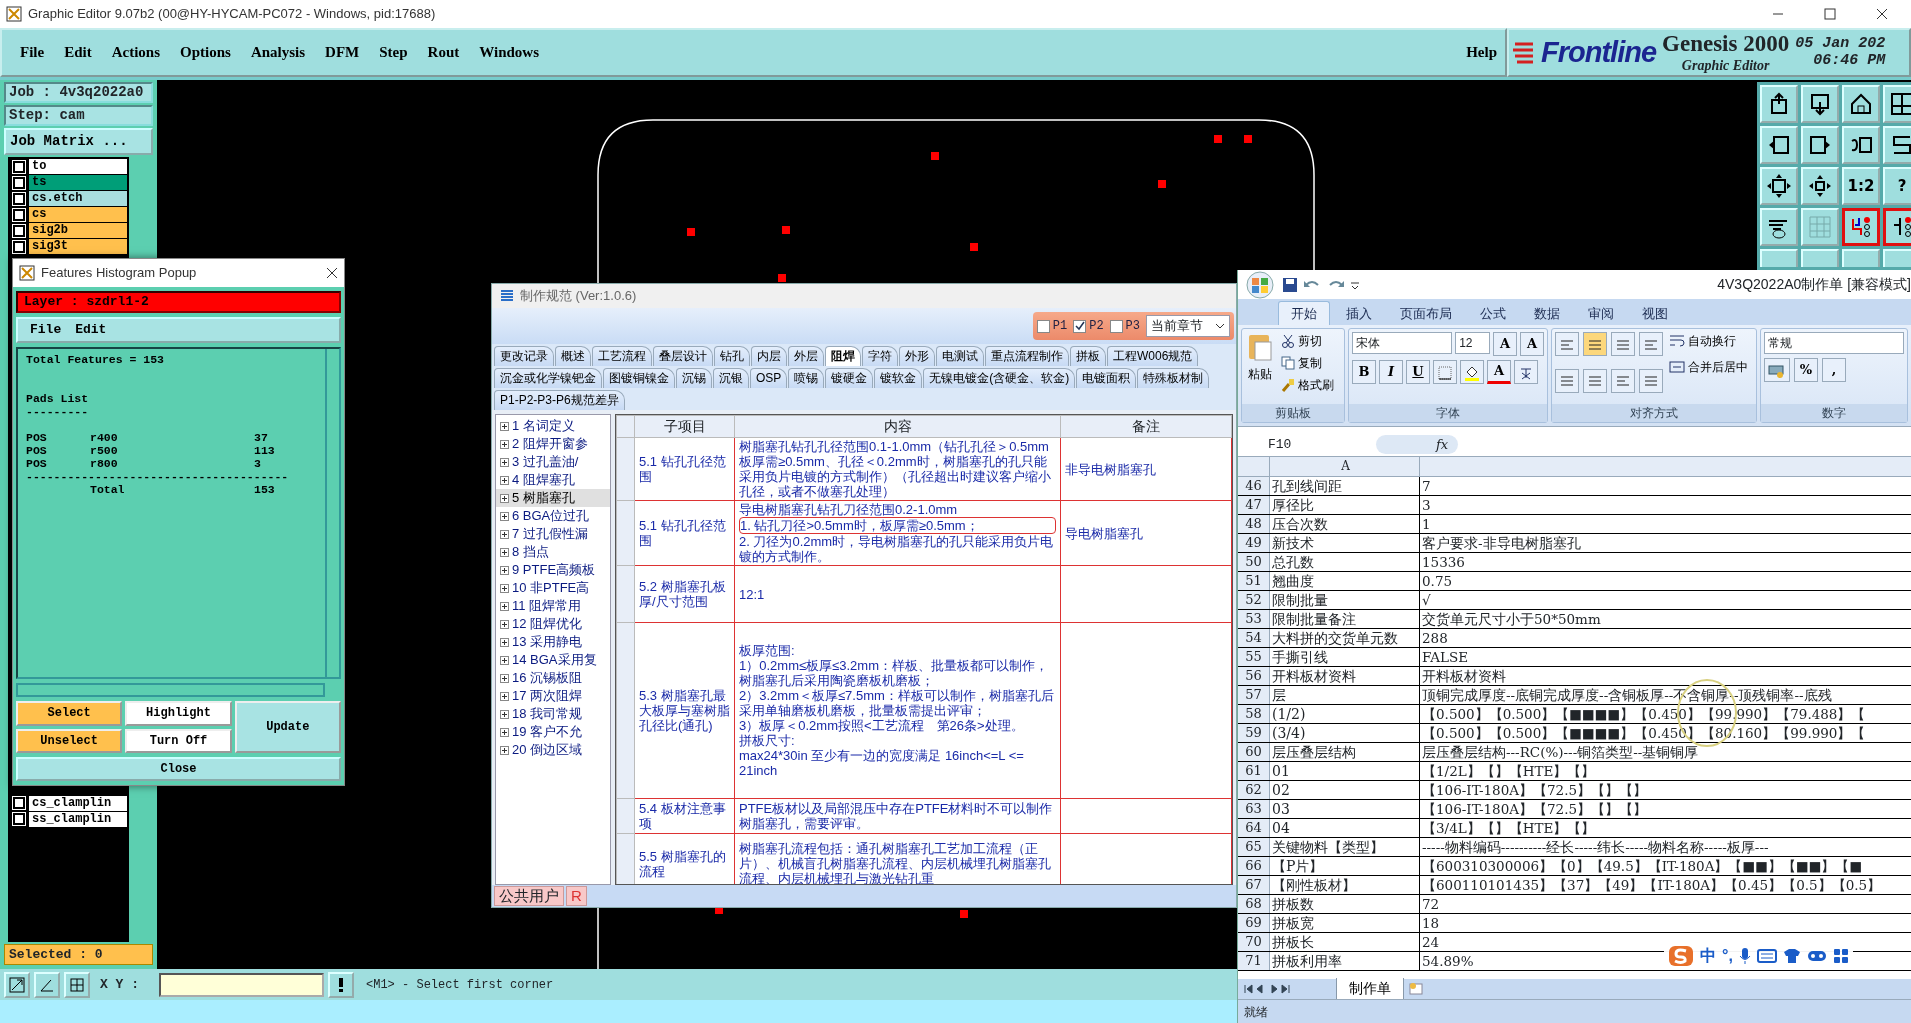 The height and width of the screenshot is (1023, 1911). Describe the element at coordinates (547, 624) in the screenshot. I see `tree-item: 12 阻焊优化` at that location.